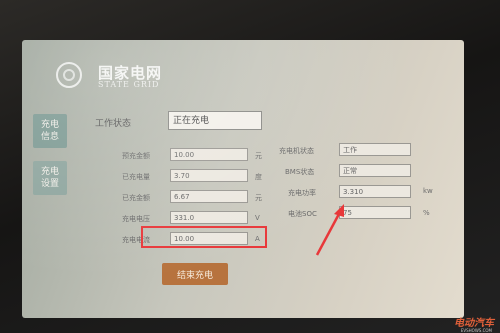 The height and width of the screenshot is (333, 500). What do you see at coordinates (474, 323) in the screenshot?
I see `watermark-logo: 电动汽车` at bounding box center [474, 323].